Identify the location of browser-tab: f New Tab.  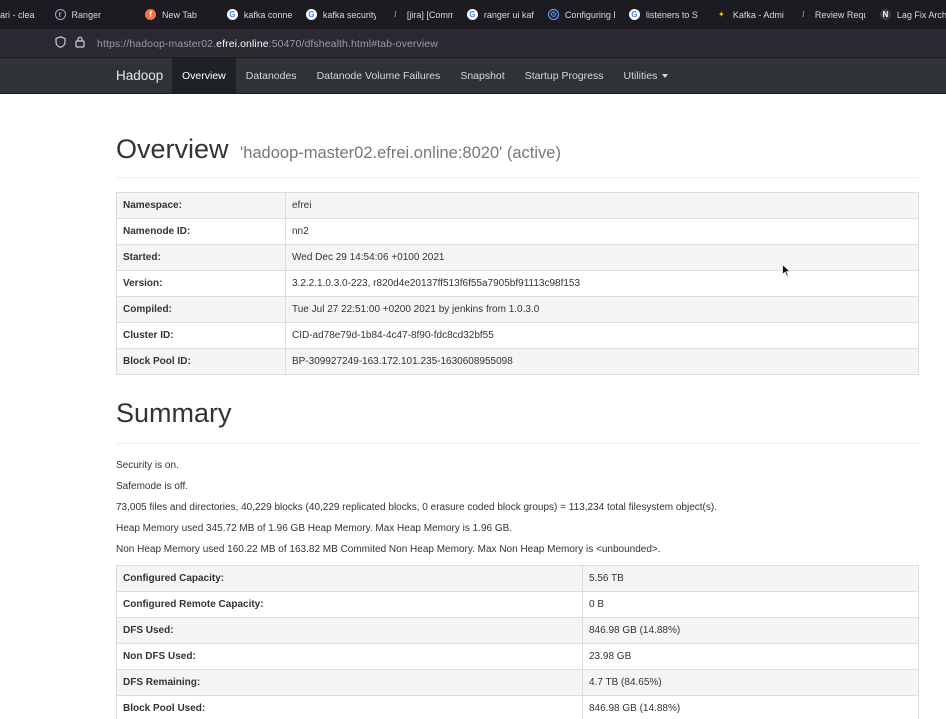
(171, 14).